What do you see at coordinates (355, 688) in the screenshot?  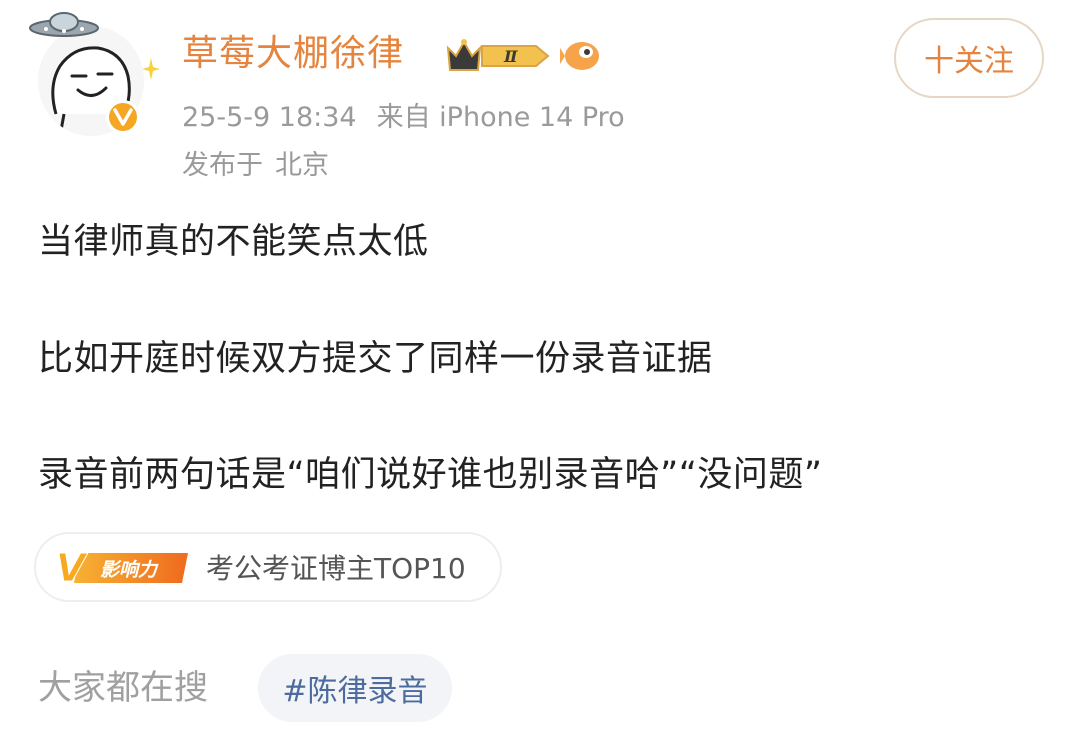 I see `trending-topic-tag: #陈律录音` at bounding box center [355, 688].